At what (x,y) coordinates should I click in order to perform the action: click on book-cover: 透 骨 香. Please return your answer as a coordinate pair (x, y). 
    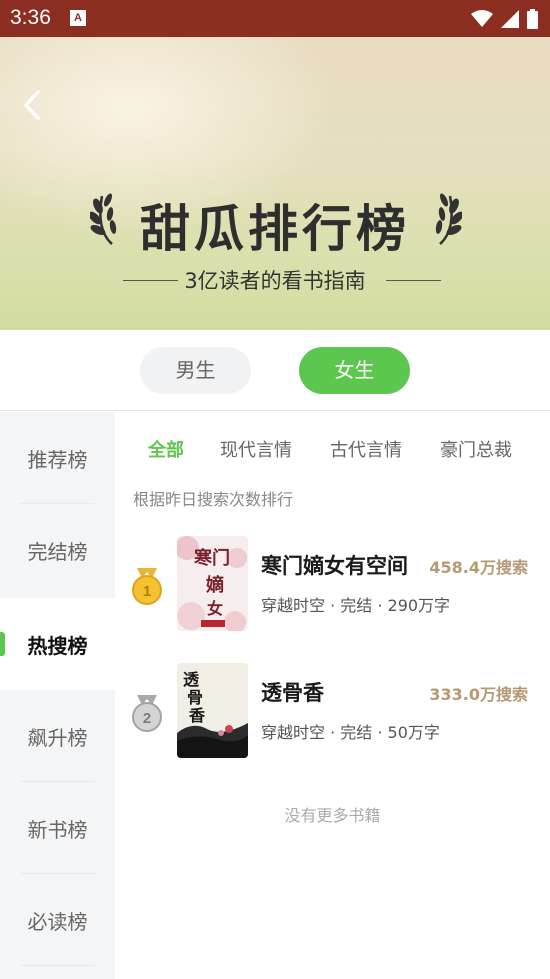
    Looking at the image, I should click on (212, 710).